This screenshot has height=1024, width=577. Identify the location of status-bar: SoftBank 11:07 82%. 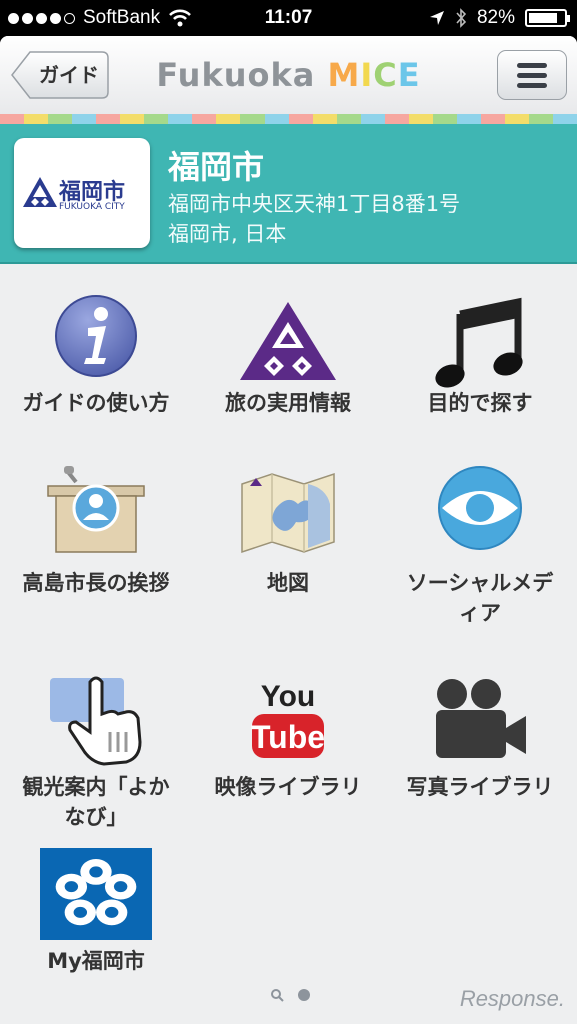
(288, 18).